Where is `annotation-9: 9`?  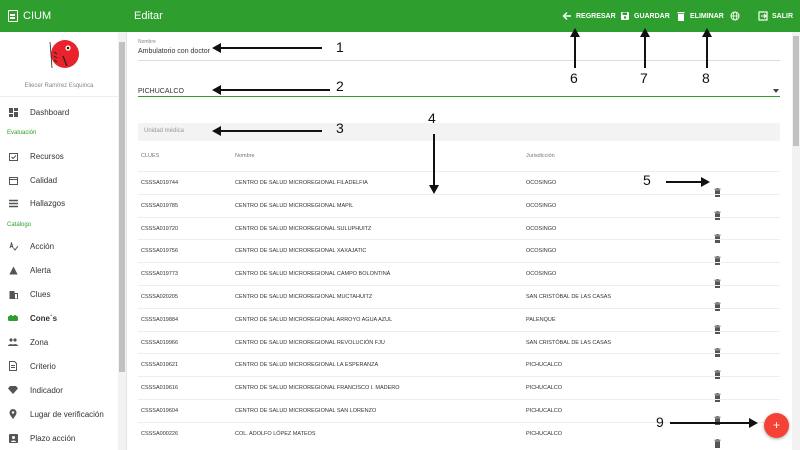
annotation-9: 9 is located at coordinates (660, 422).